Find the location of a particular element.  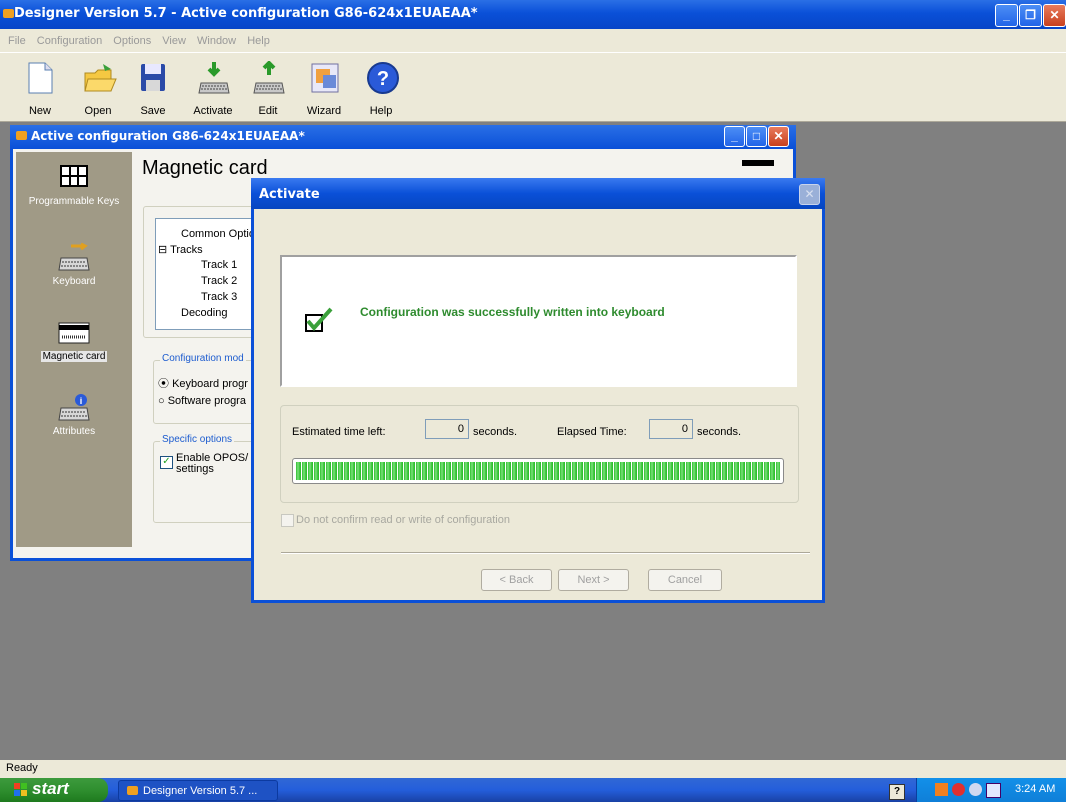

tree-decoding: Decoding is located at coordinates (204, 313).